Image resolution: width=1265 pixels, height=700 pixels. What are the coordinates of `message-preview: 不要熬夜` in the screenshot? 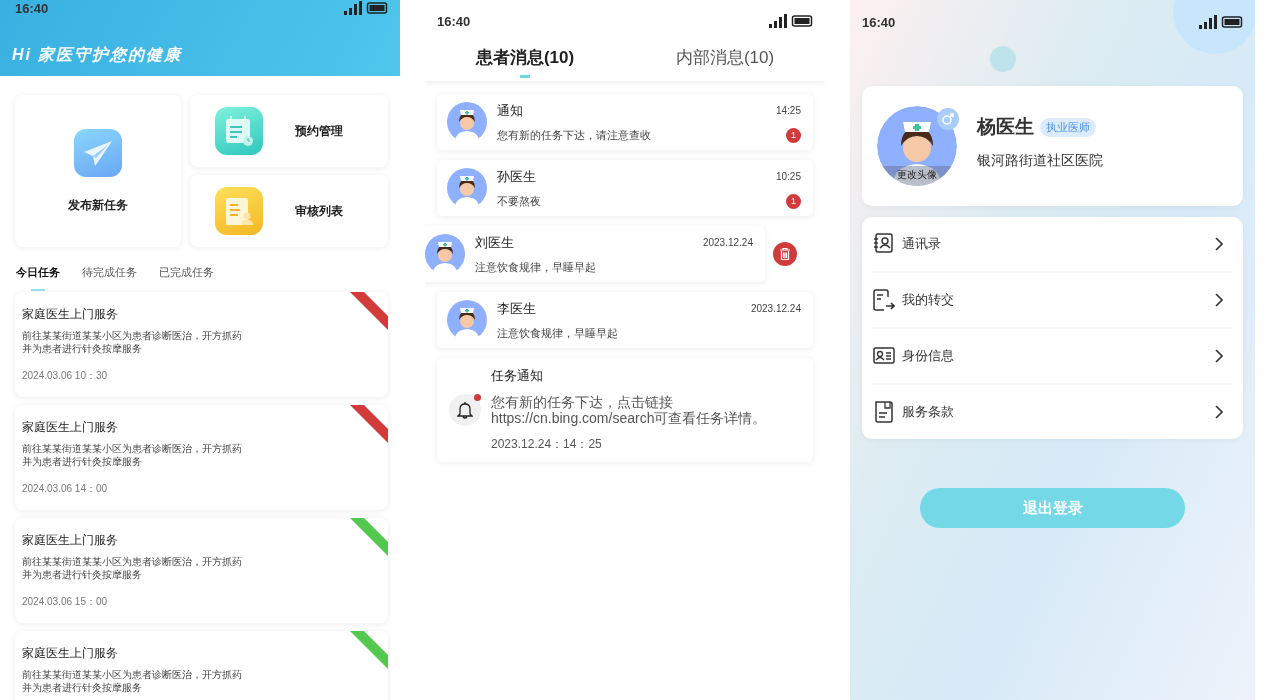 It's located at (519, 201).